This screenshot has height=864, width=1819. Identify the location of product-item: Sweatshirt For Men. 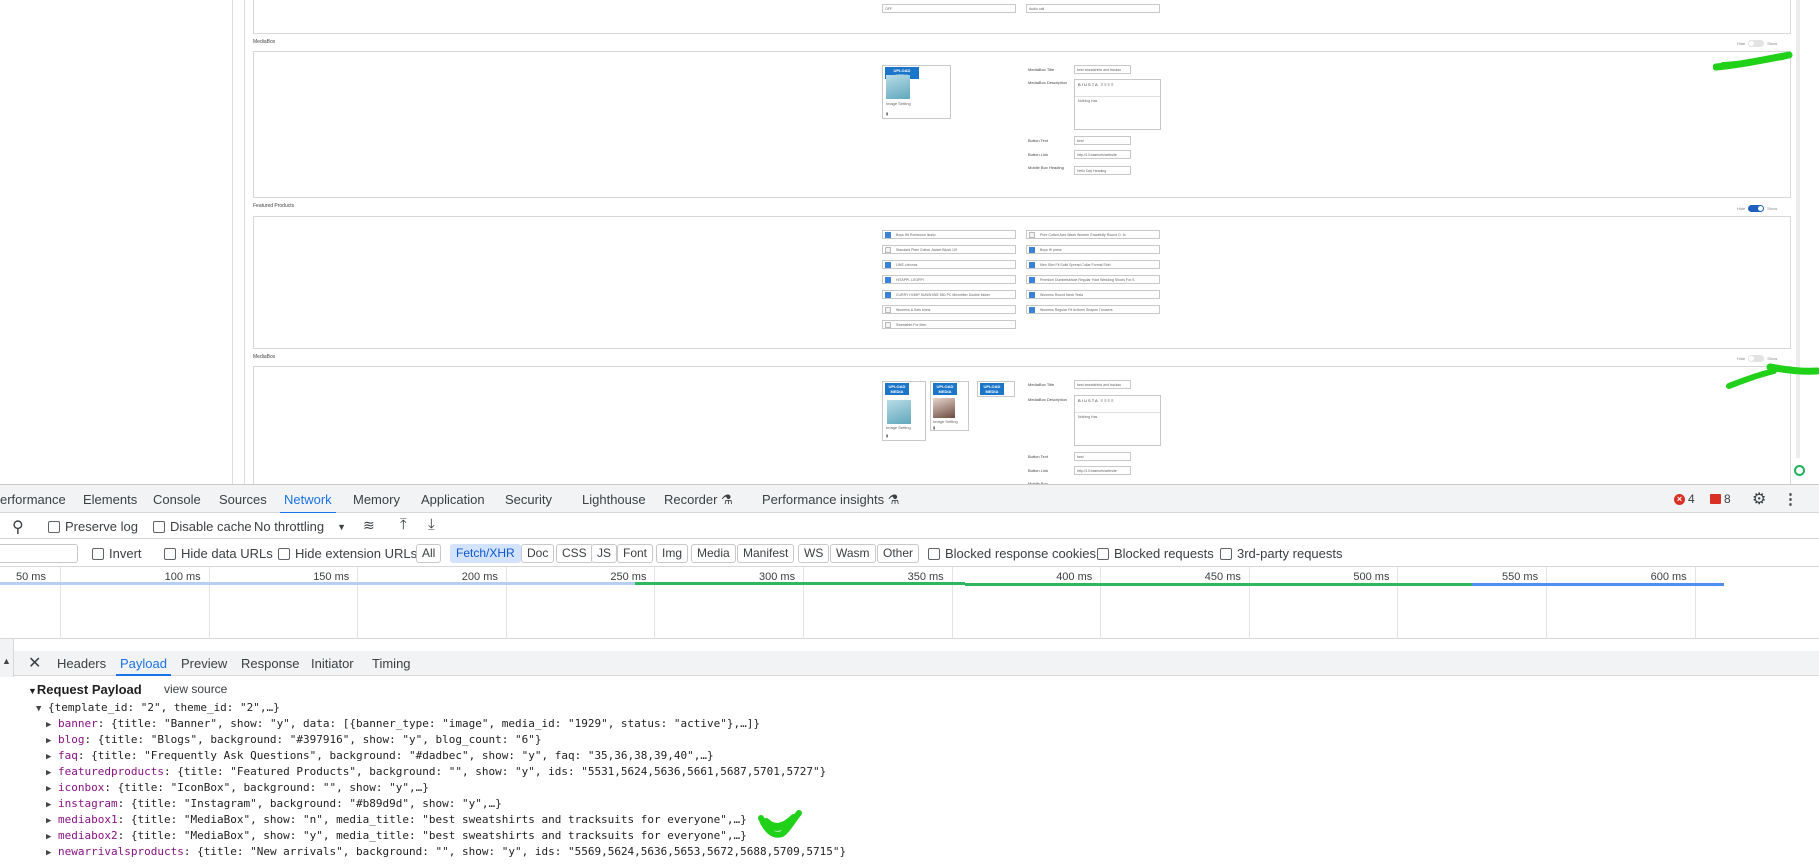
(949, 324).